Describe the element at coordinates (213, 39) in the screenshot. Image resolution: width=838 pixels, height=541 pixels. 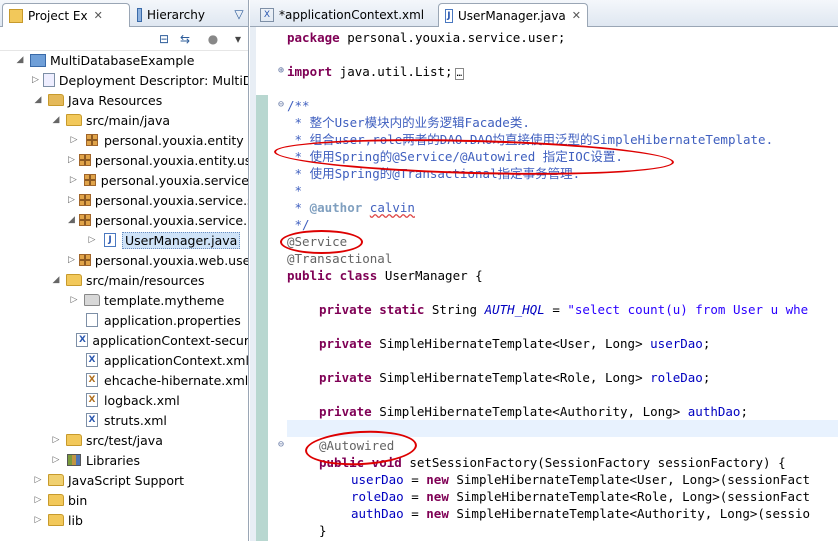
I see `settings-icon: ●` at that location.